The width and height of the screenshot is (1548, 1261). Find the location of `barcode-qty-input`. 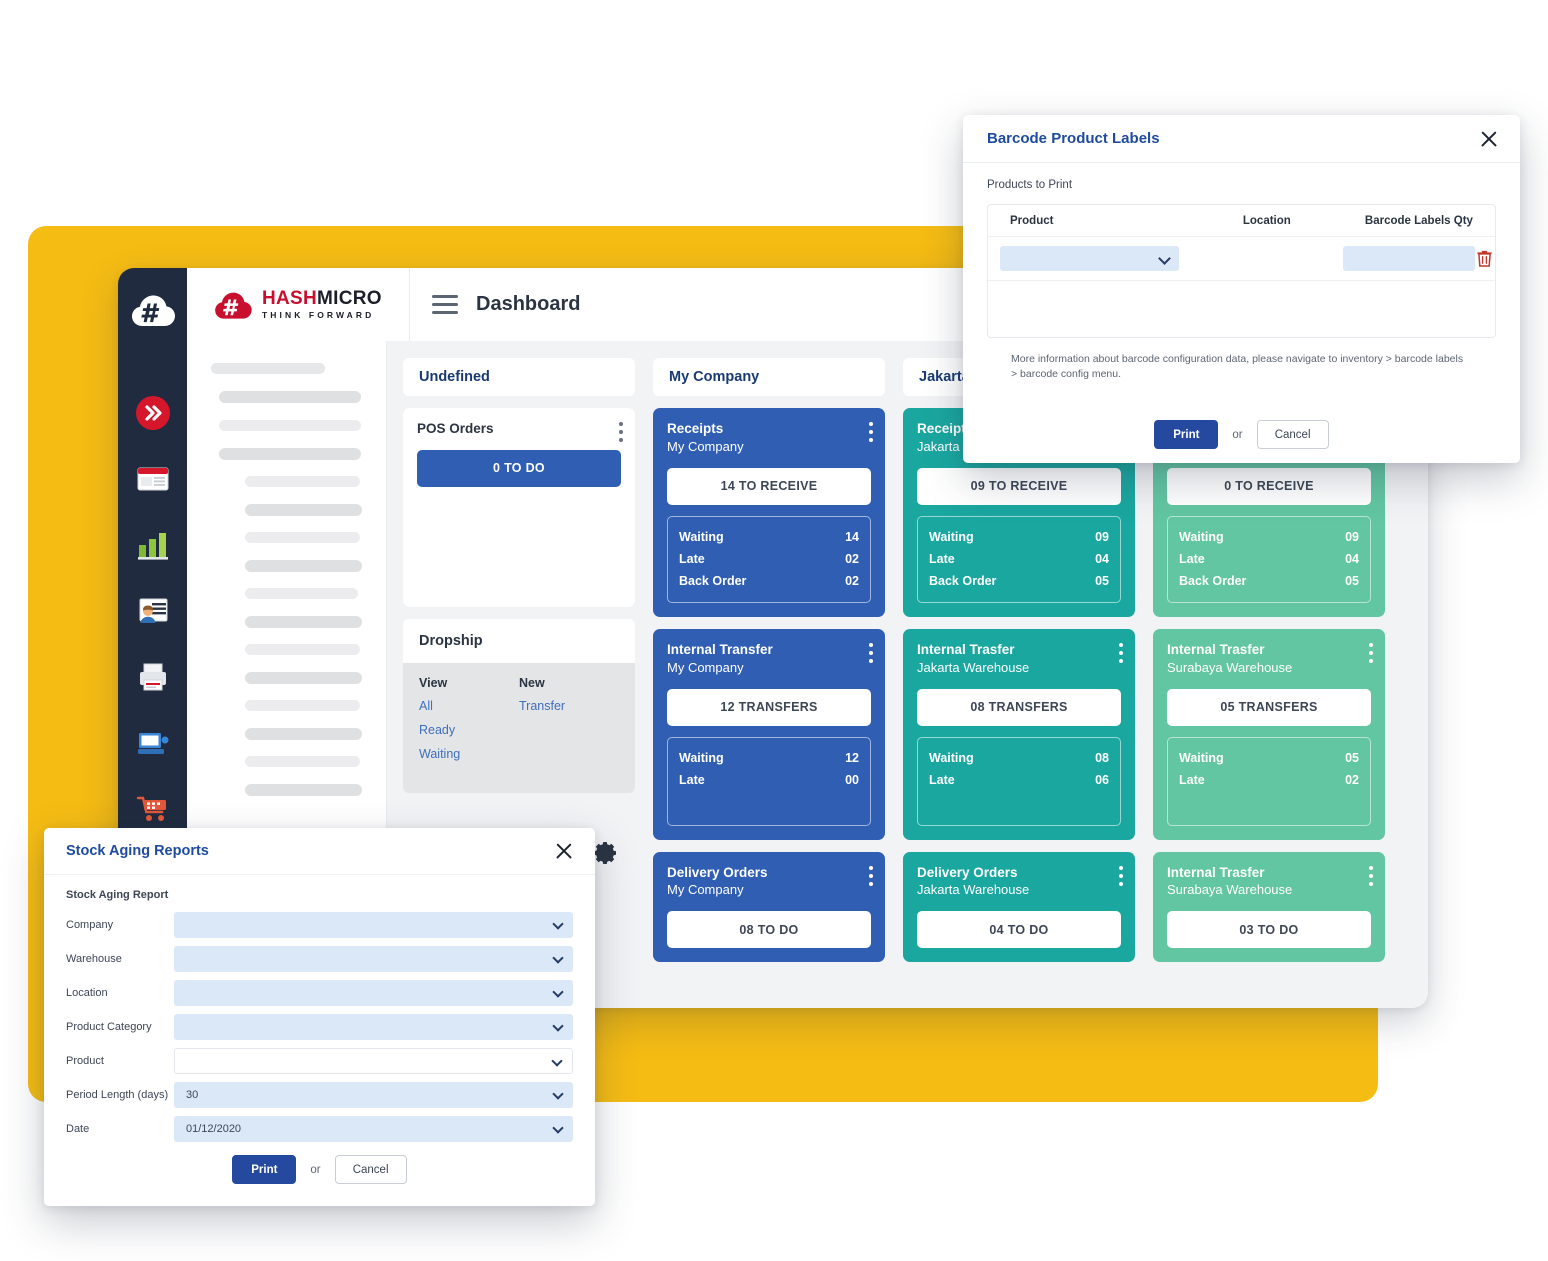

barcode-qty-input is located at coordinates (1408, 258).